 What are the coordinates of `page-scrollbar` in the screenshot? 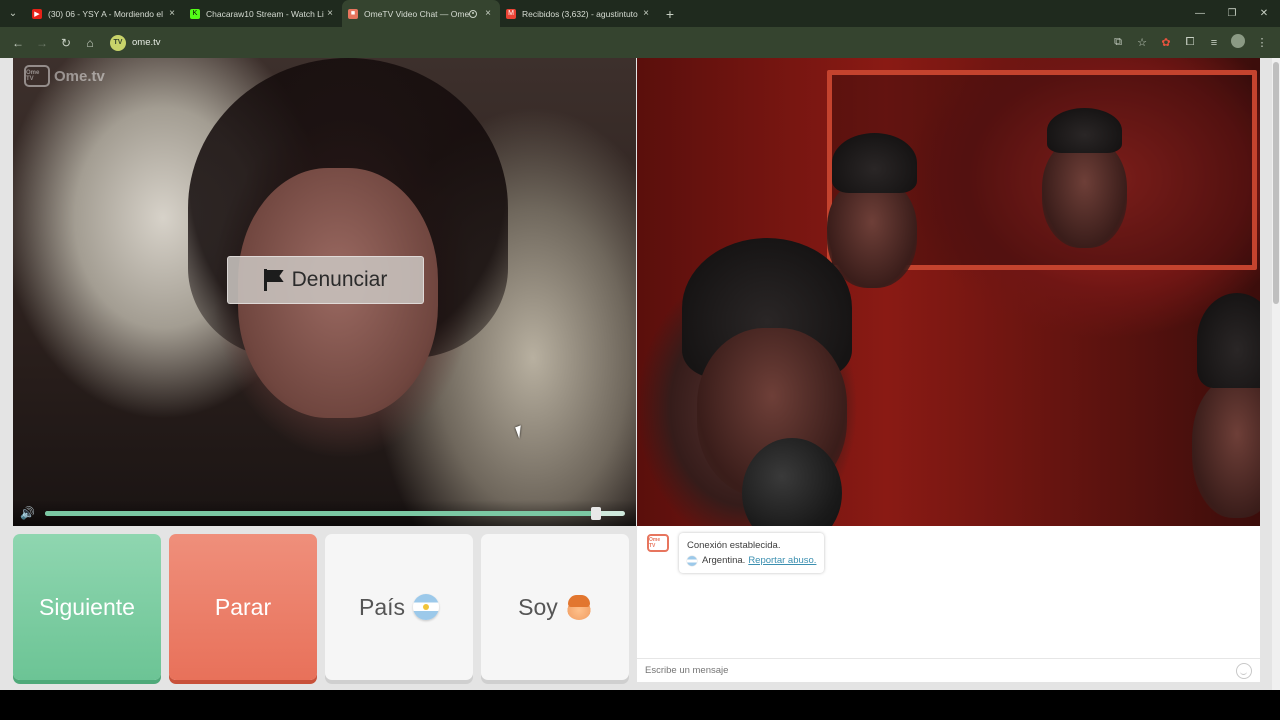 It's located at (1276, 374).